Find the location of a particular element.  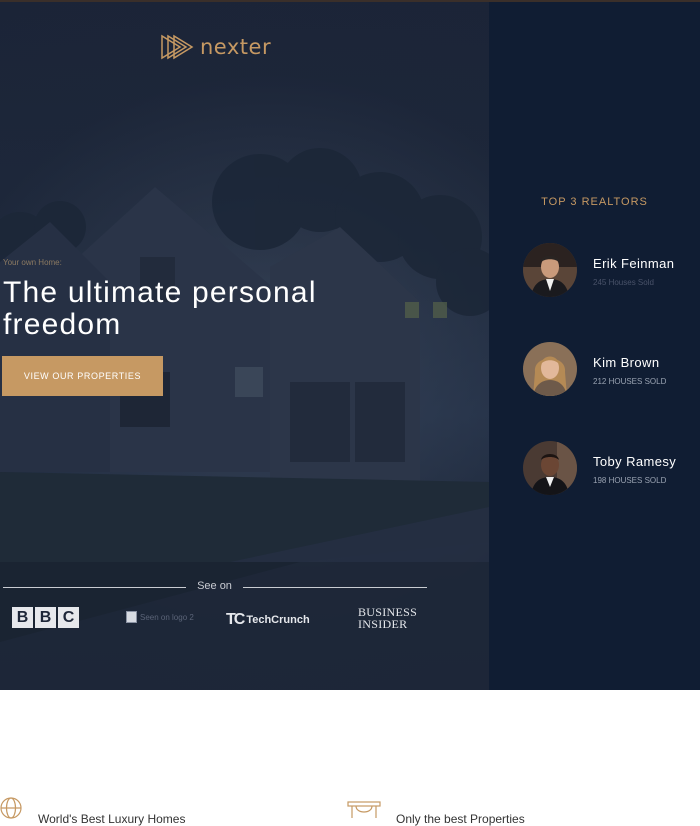

realtor-card: Toby Ramesy 198 HOUSES SOLD is located at coordinates (611, 469).